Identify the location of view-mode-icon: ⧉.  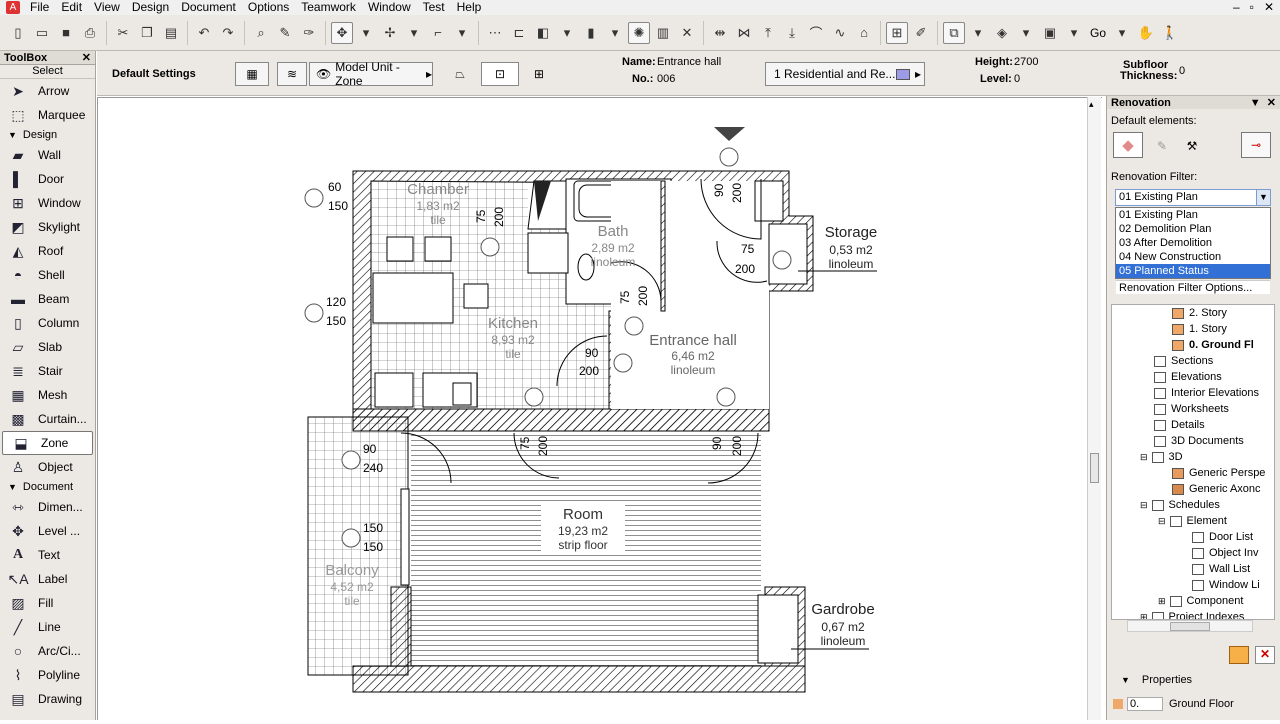
(954, 32).